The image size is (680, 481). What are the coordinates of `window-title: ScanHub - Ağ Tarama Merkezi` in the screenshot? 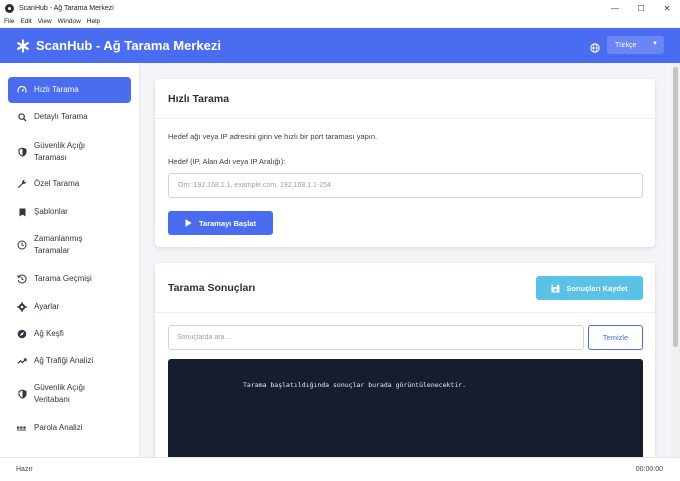 It's located at (66, 8).